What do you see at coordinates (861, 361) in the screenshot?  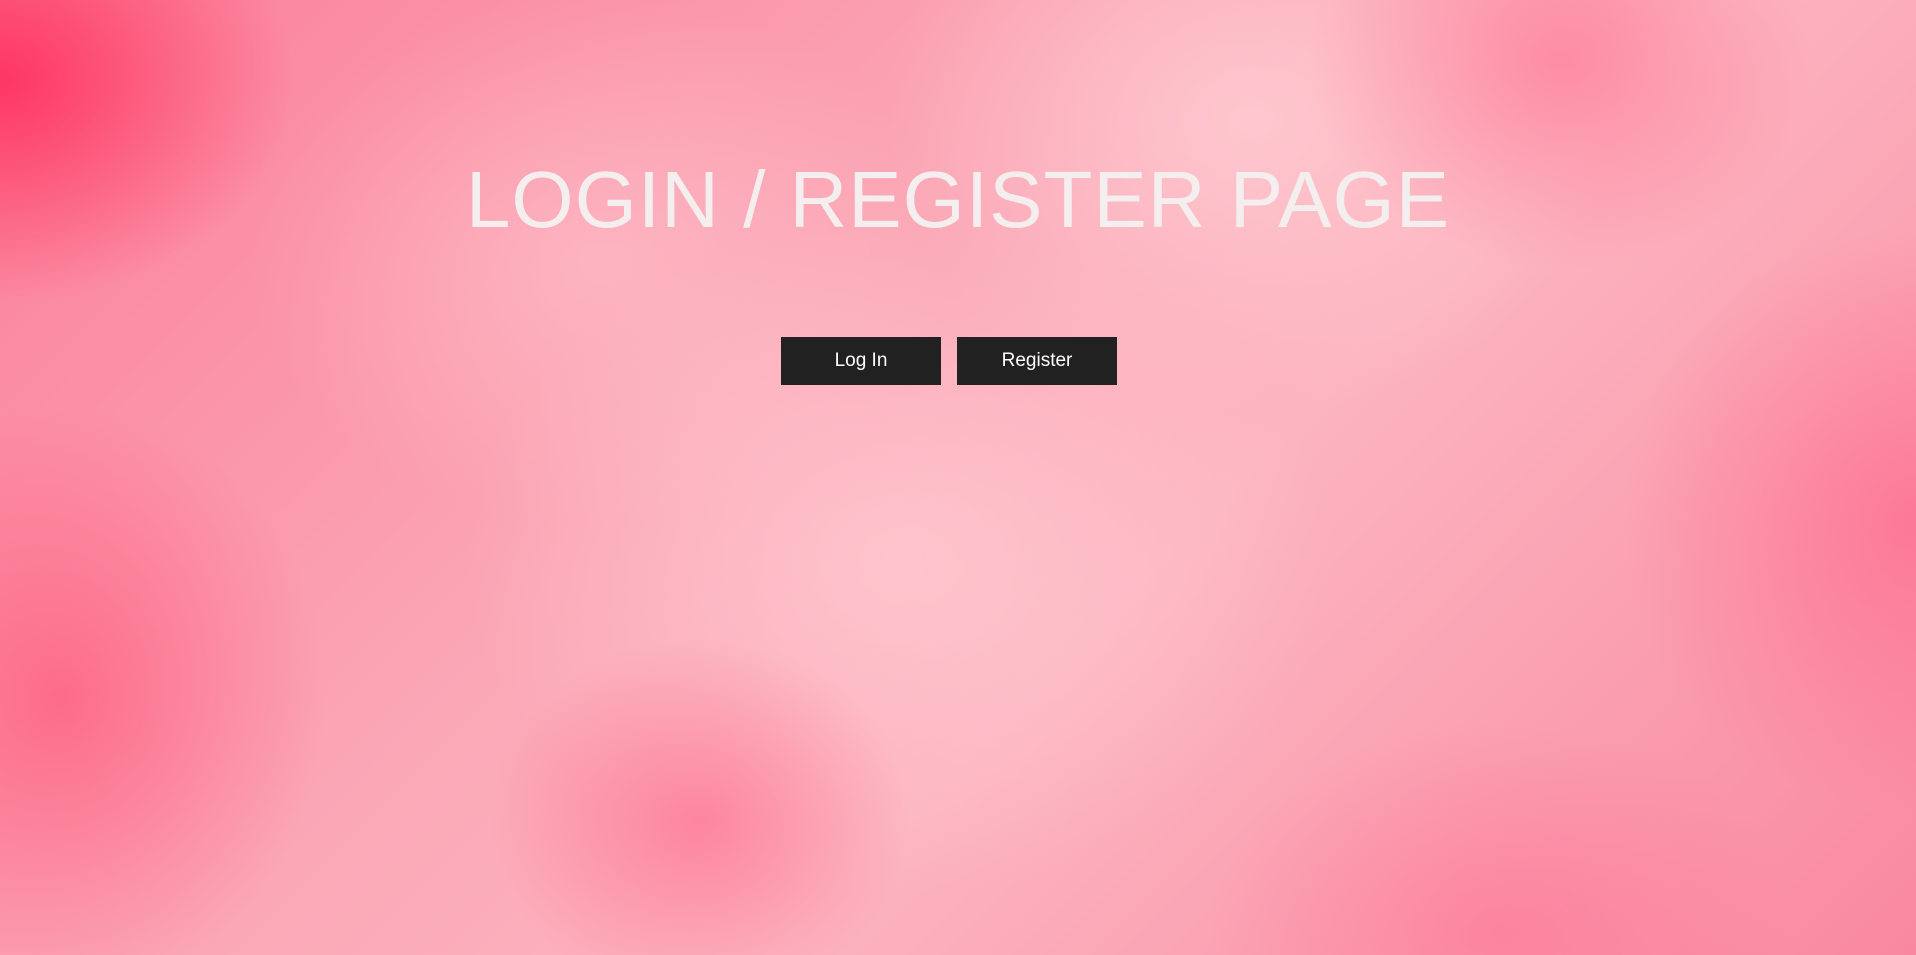 I see `login-button: Log In` at bounding box center [861, 361].